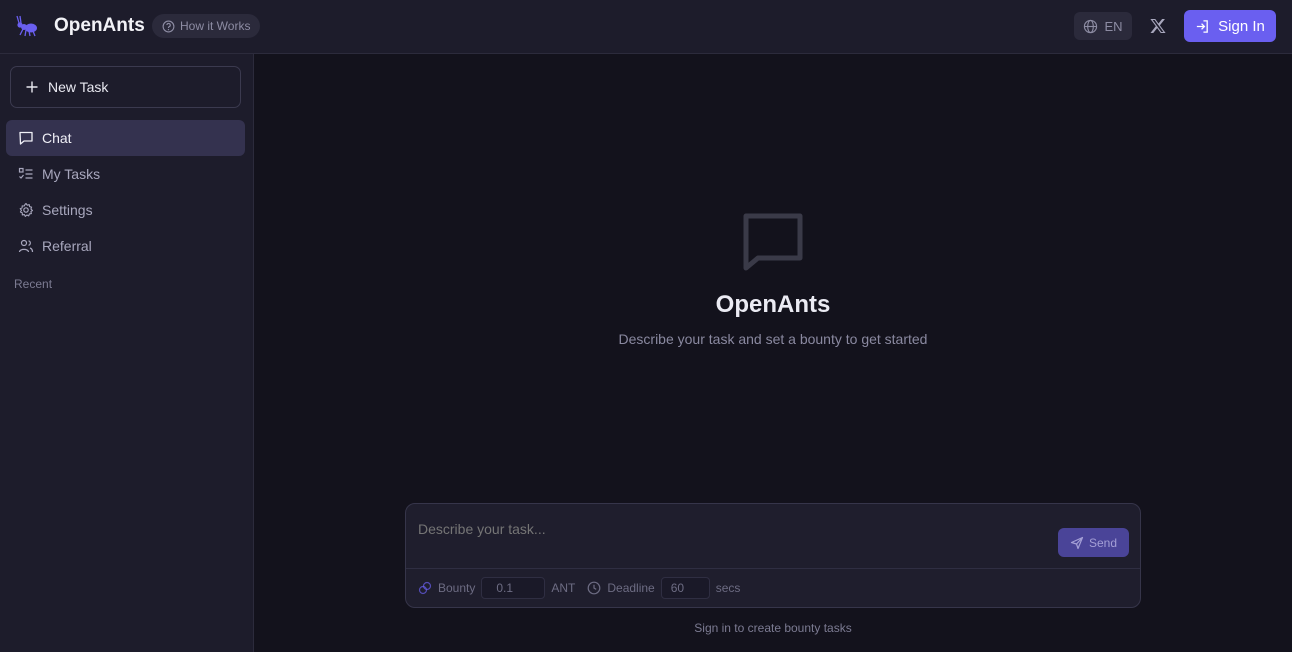 The width and height of the screenshot is (1292, 652). I want to click on composer-divider, so click(773, 568).